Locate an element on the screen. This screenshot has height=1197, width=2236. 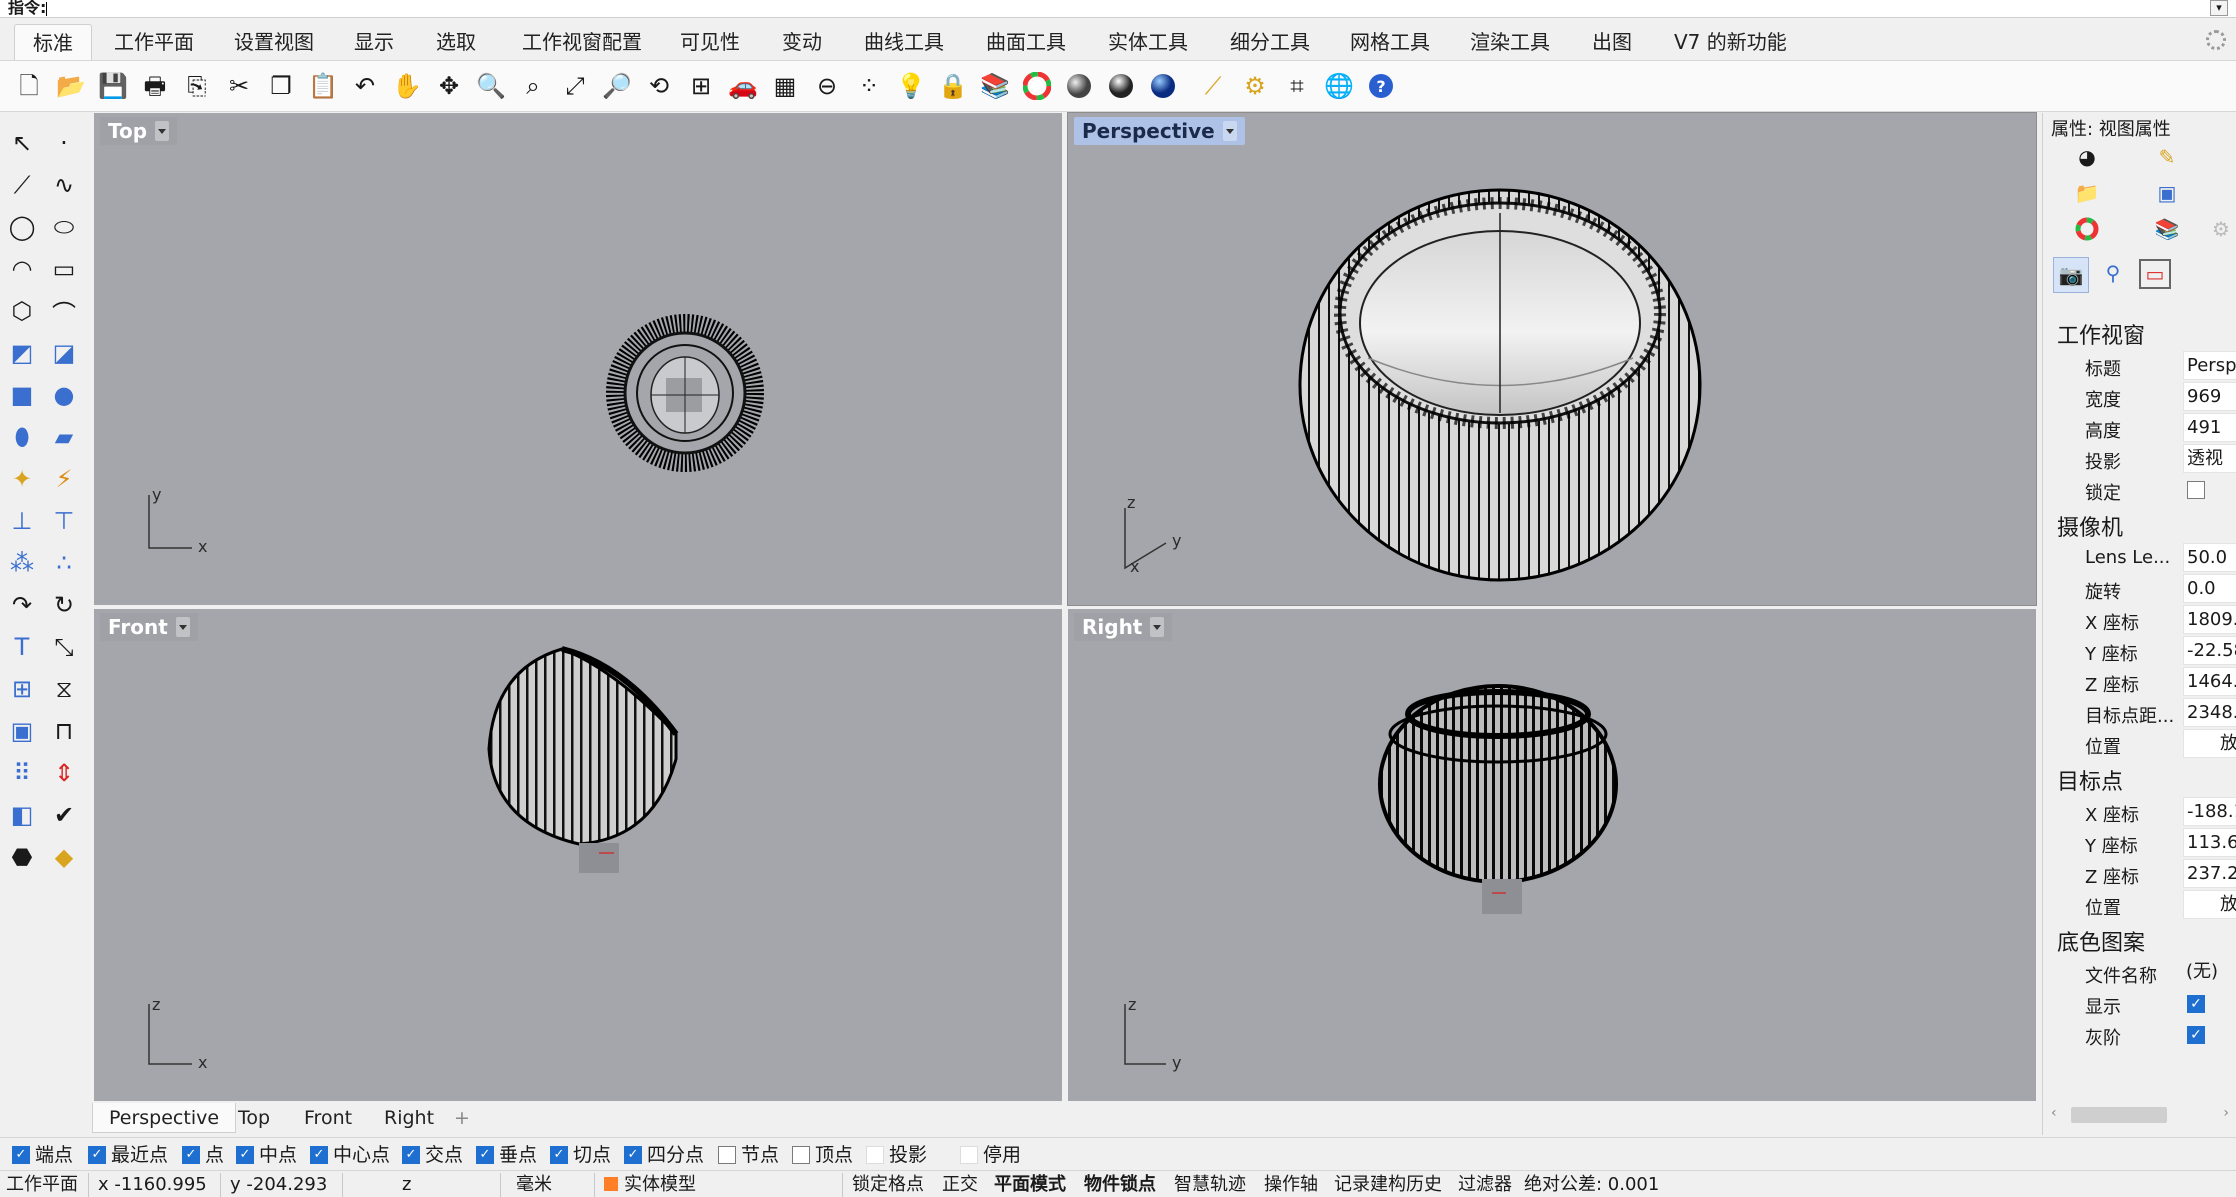
dimension-tool-icon: ⚡ is located at coordinates (64, 479).